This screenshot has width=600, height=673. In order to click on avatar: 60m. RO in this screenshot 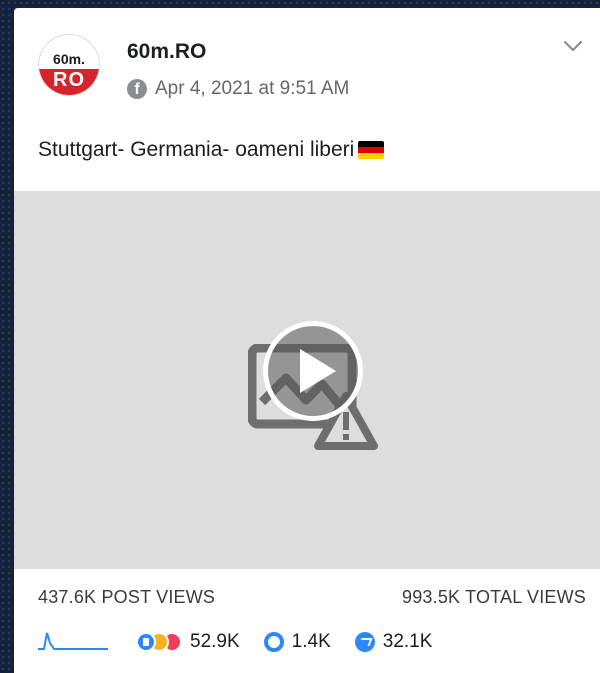, I will do `click(69, 65)`.